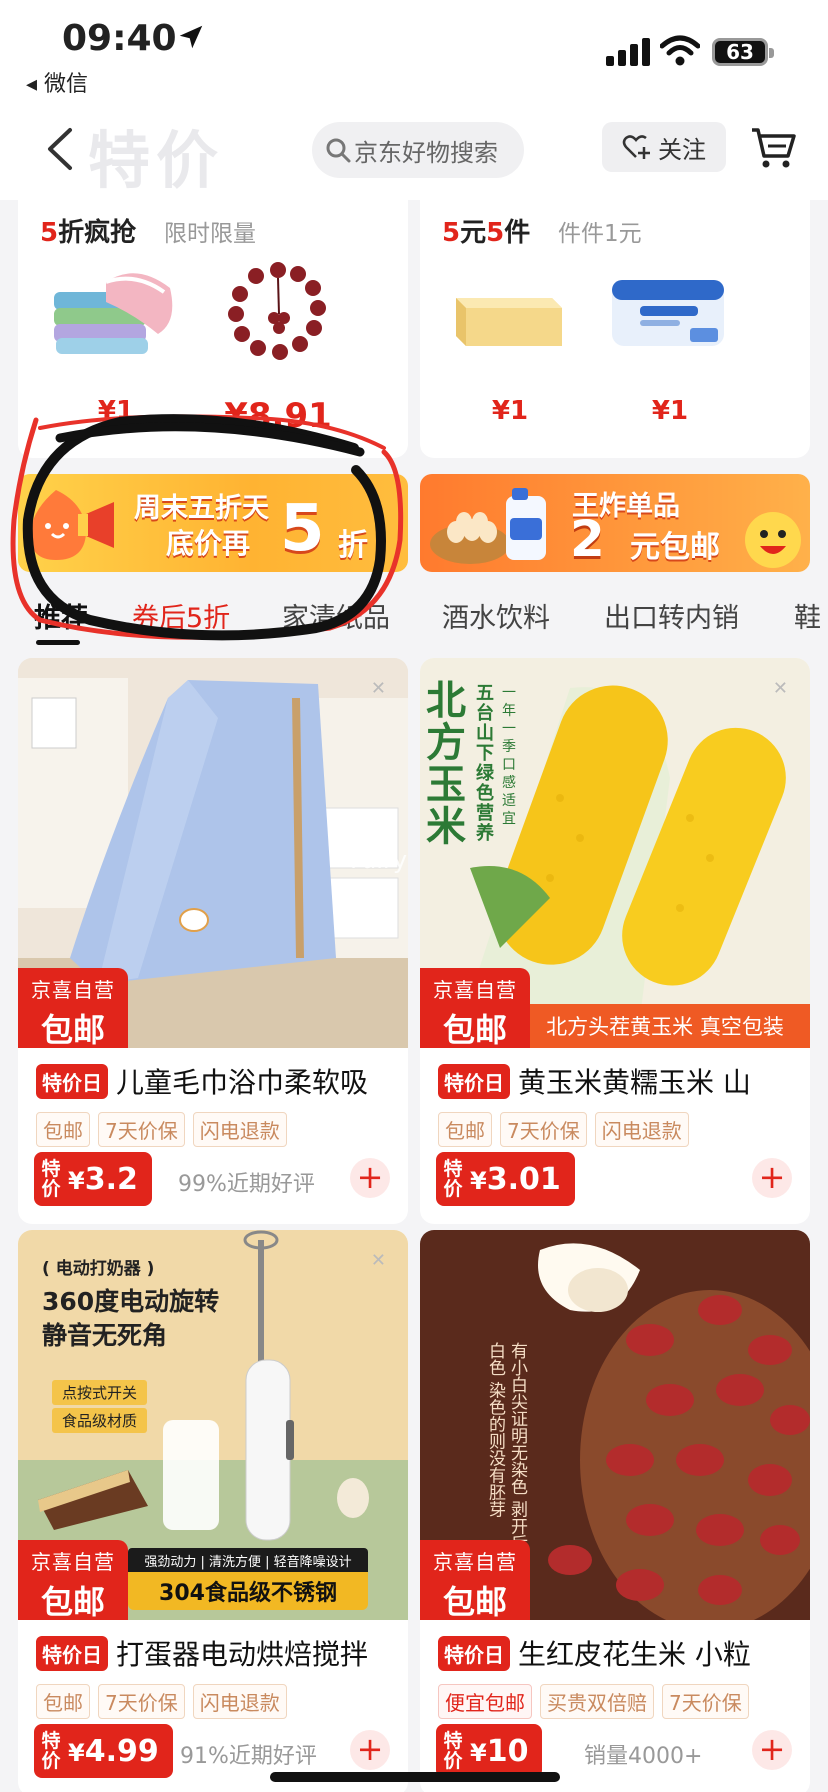  I want to click on image-overlay-small: ( 电动打奶器 ), so click(98, 1269).